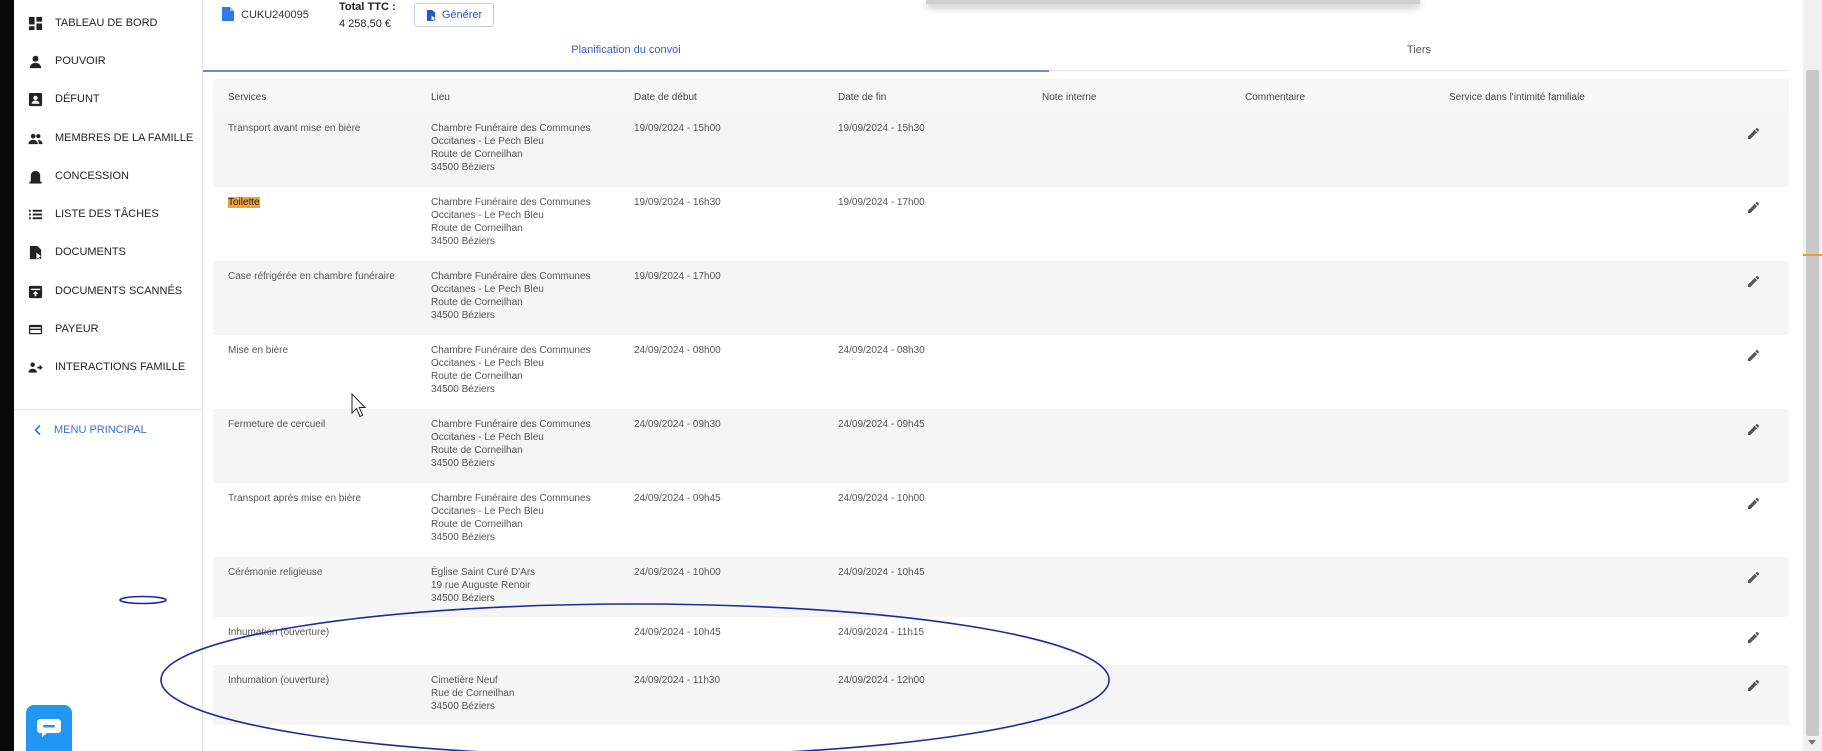 This screenshot has width=1822, height=751. What do you see at coordinates (77, 329) in the screenshot?
I see `sidebar-item-label: PAYEUR` at bounding box center [77, 329].